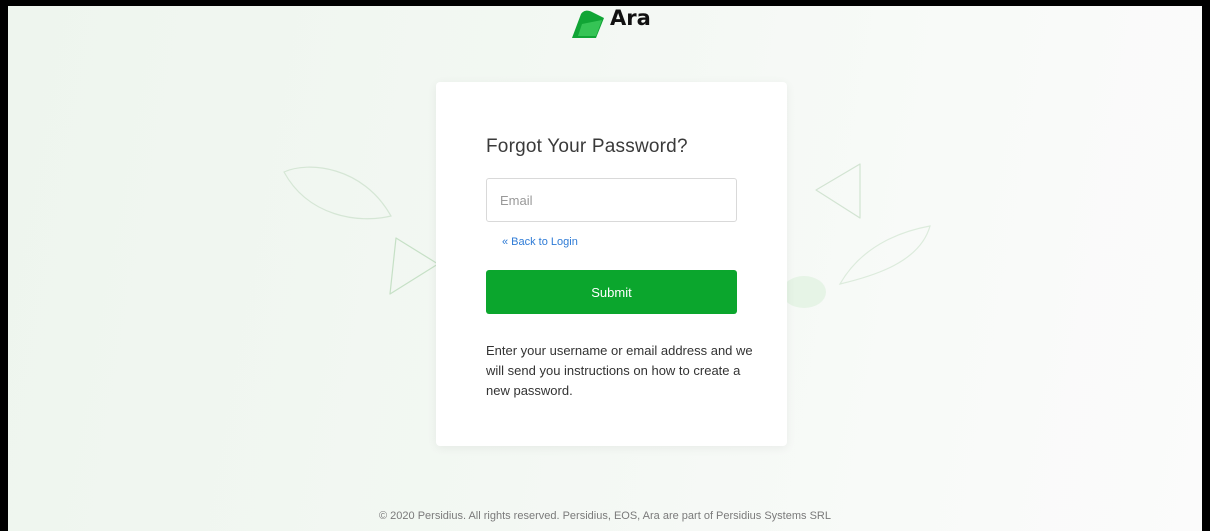  I want to click on ara-leaf-icon, so click(588, 24).